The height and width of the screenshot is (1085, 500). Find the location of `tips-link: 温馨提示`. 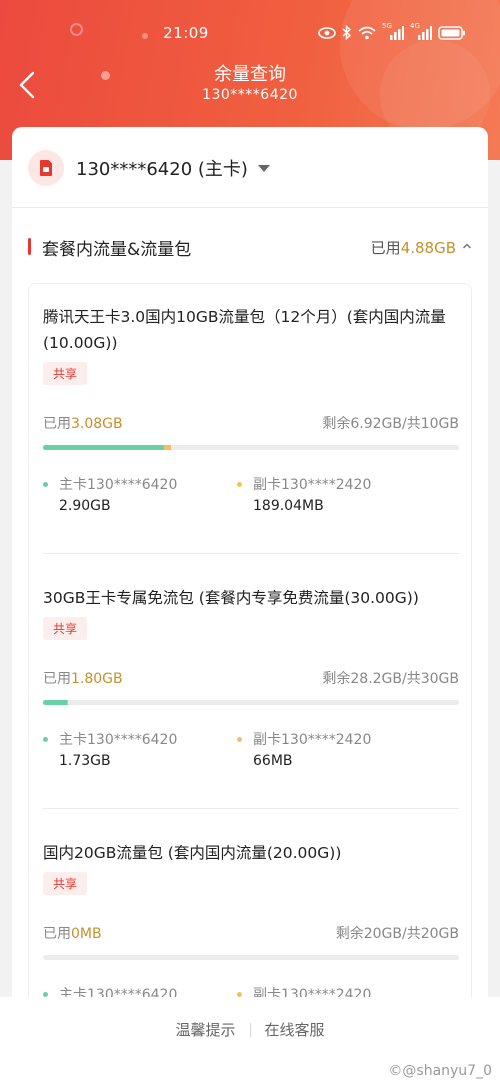

tips-link: 温馨提示 is located at coordinates (205, 1029).